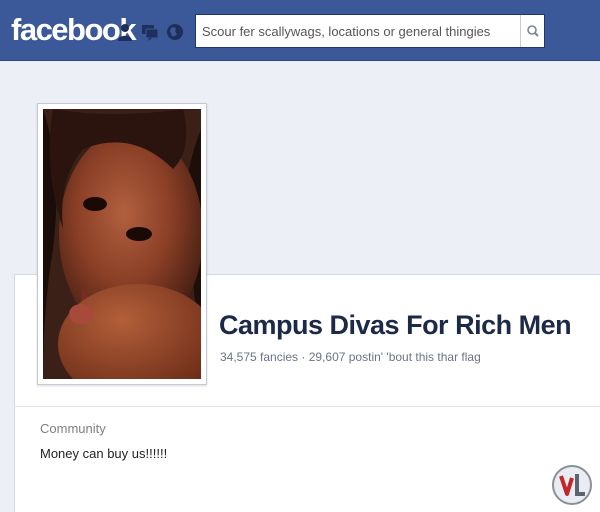 This screenshot has width=600, height=512. I want to click on search-box, so click(370, 31).